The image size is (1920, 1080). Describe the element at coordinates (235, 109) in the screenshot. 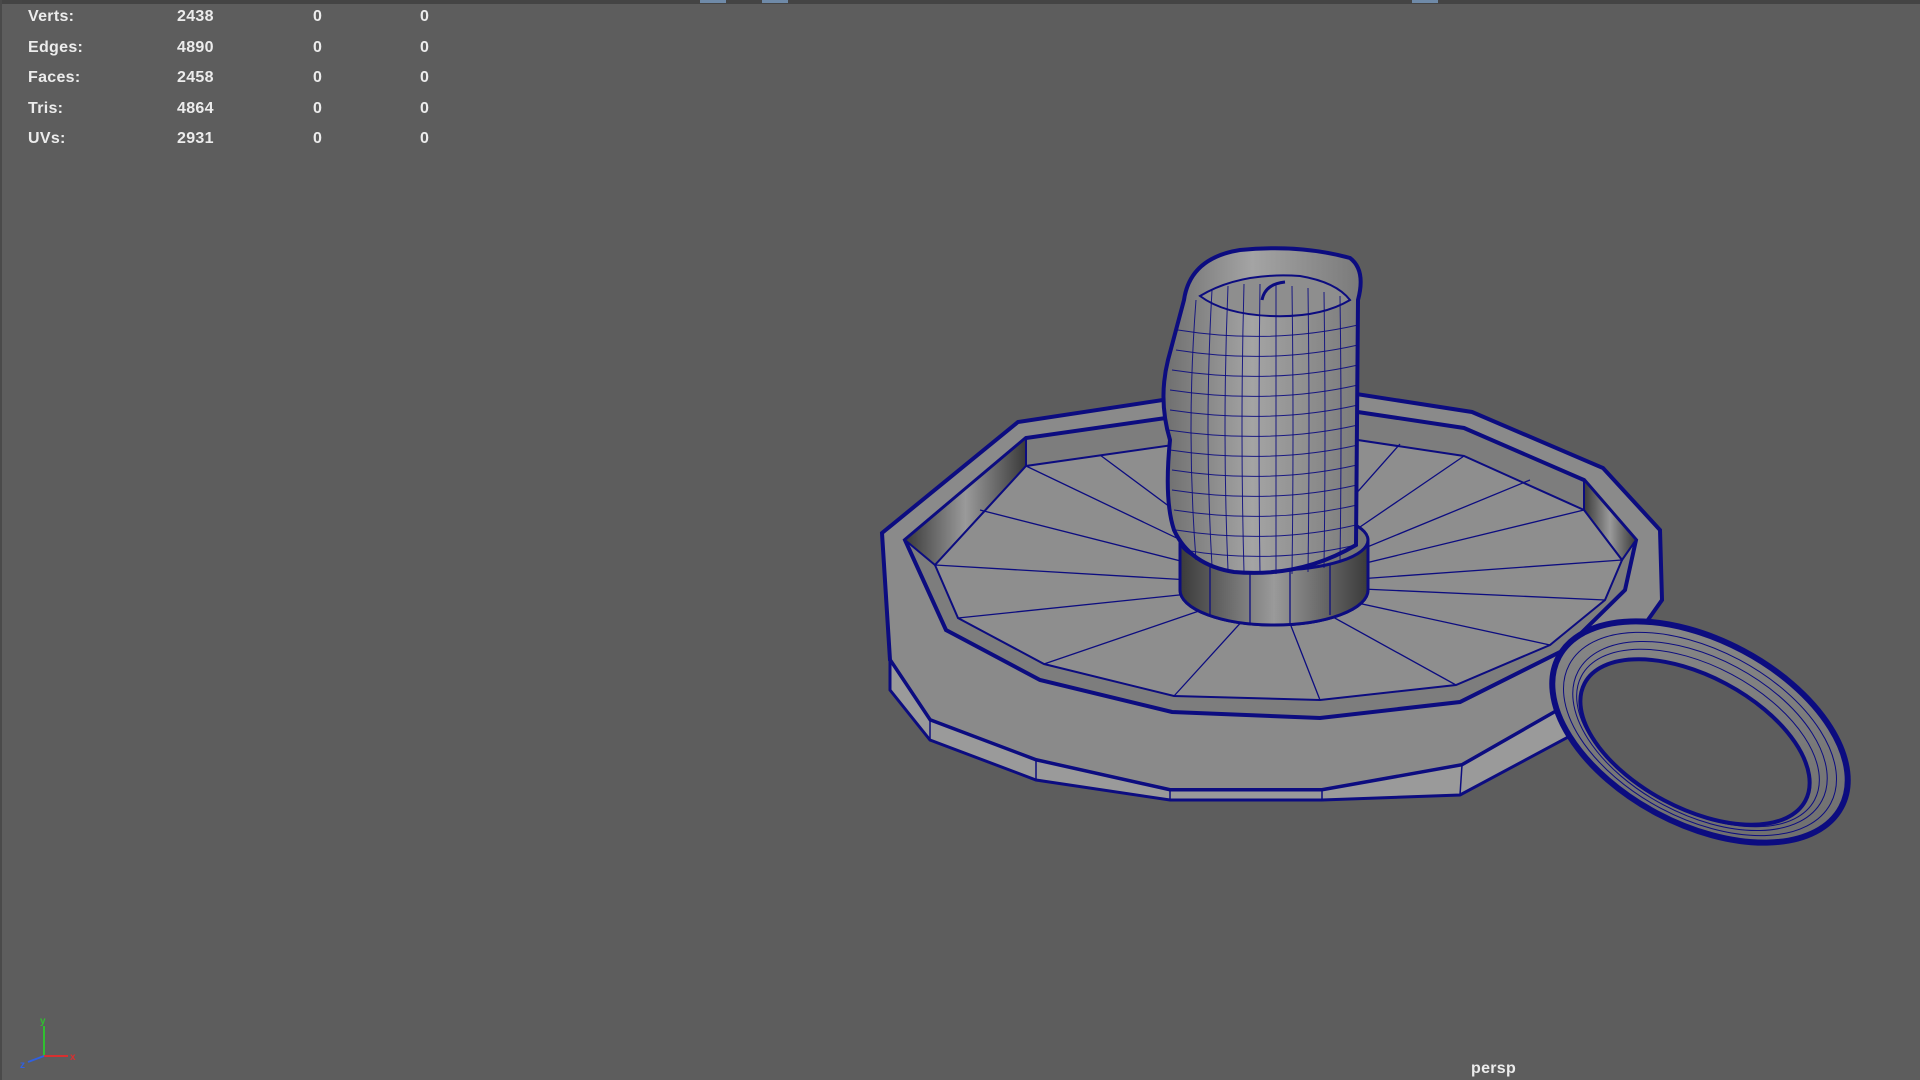

I see `hud-row-tris: Tris: 4864 0 0` at that location.